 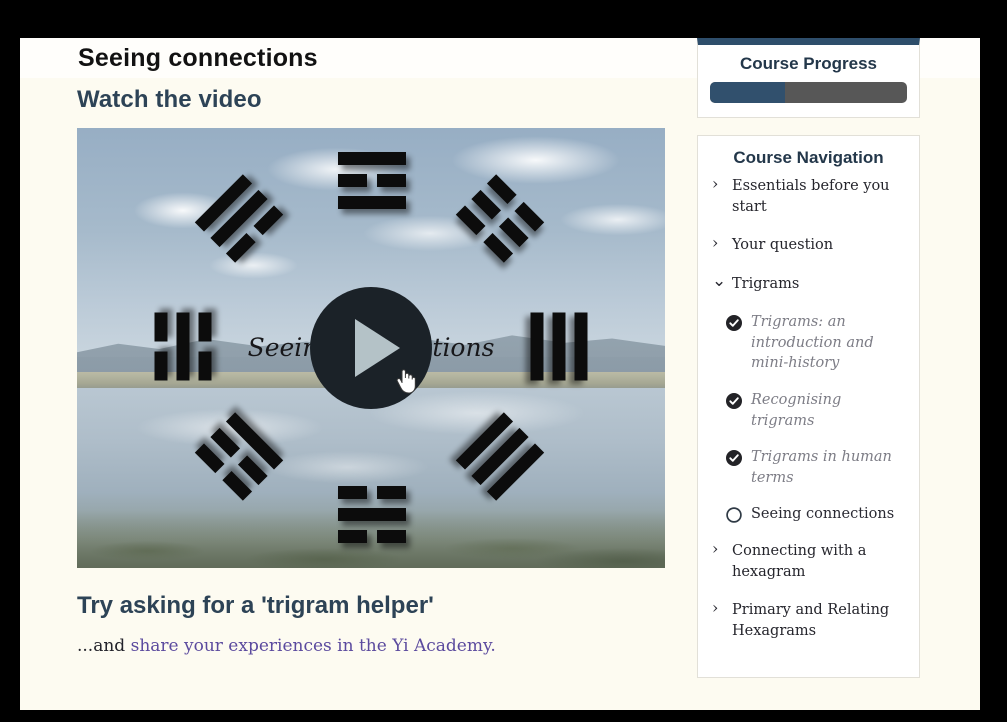 What do you see at coordinates (821, 467) in the screenshot?
I see `nav-item-label: Trigrams in human terms` at bounding box center [821, 467].